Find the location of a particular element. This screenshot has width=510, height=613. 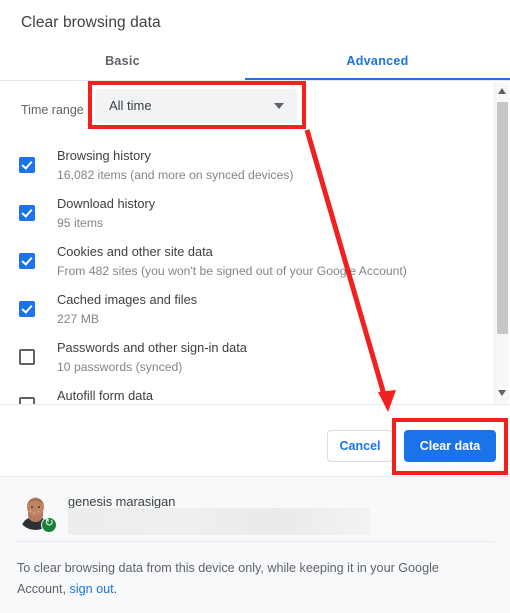

time-range-selected-value: All time is located at coordinates (130, 105).